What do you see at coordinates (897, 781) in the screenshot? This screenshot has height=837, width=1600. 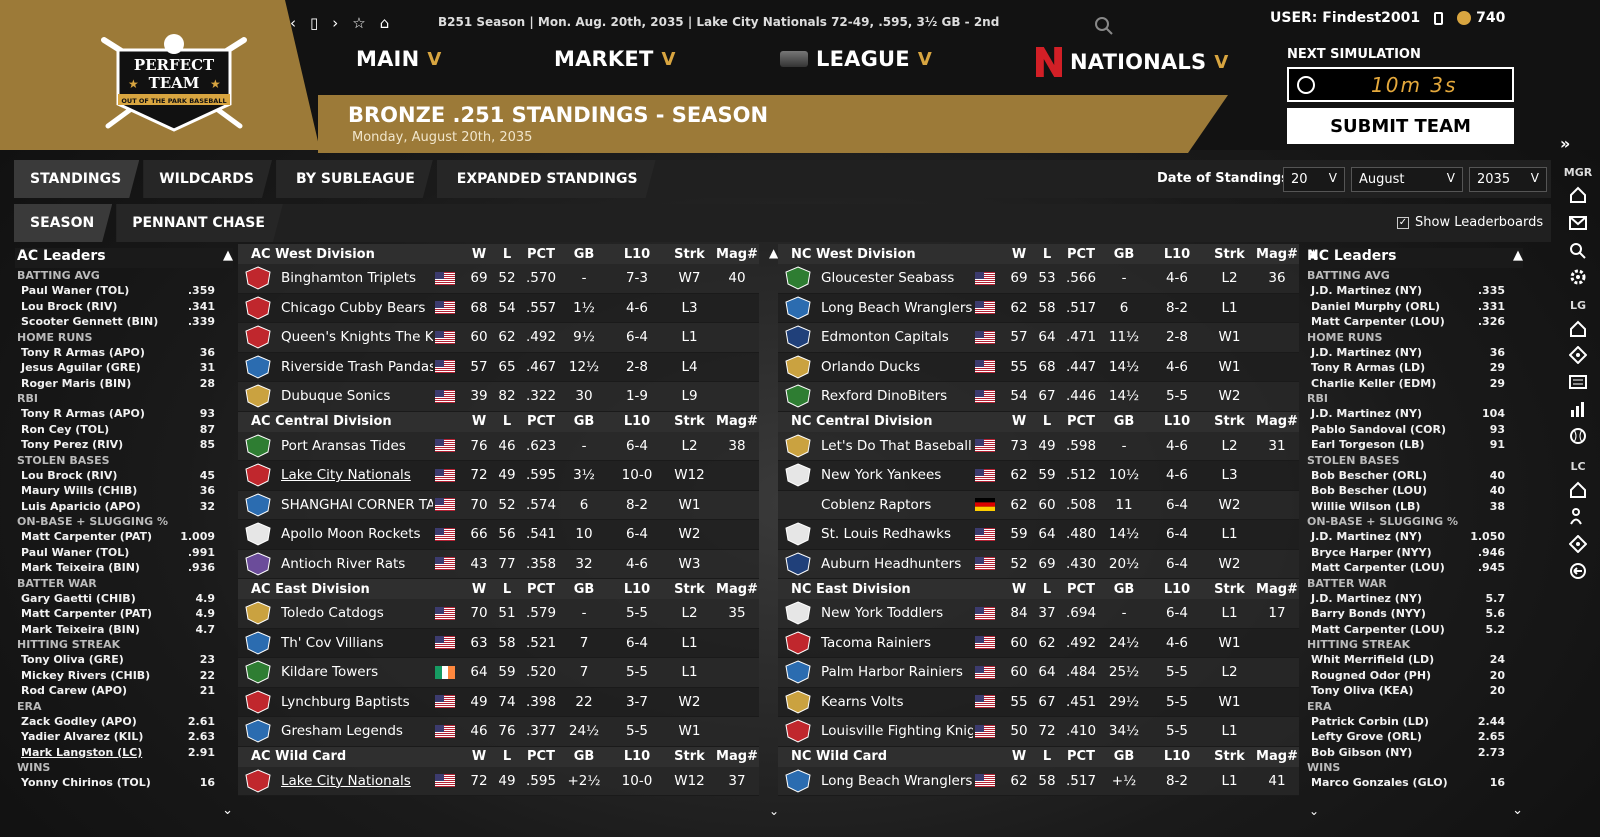 I see `team-name: Long Beach Wranglers` at bounding box center [897, 781].